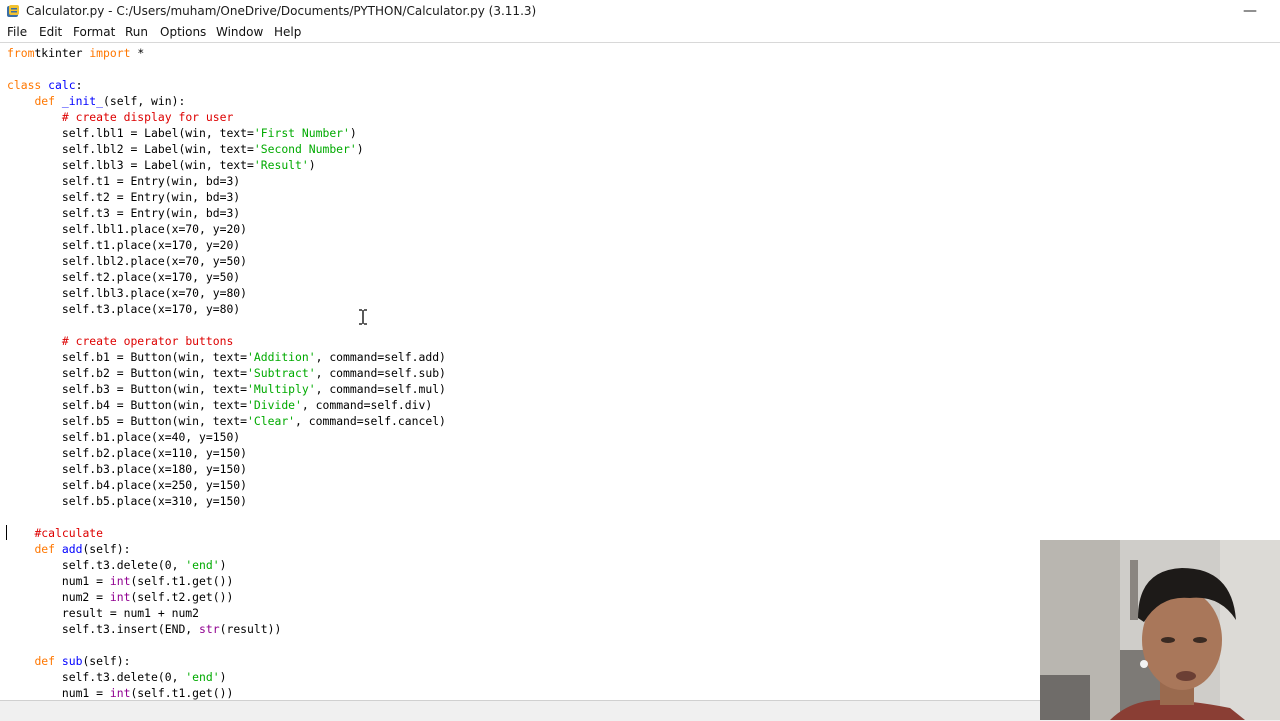  I want to click on code-token: 'Second Number', so click(305, 149).